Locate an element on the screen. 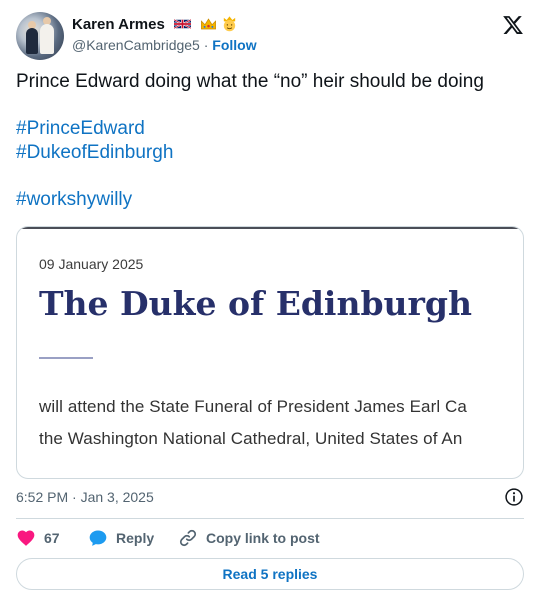 The height and width of the screenshot is (605, 540). handle-row: @KarenCambridge5 · Follow is located at coordinates (164, 45).